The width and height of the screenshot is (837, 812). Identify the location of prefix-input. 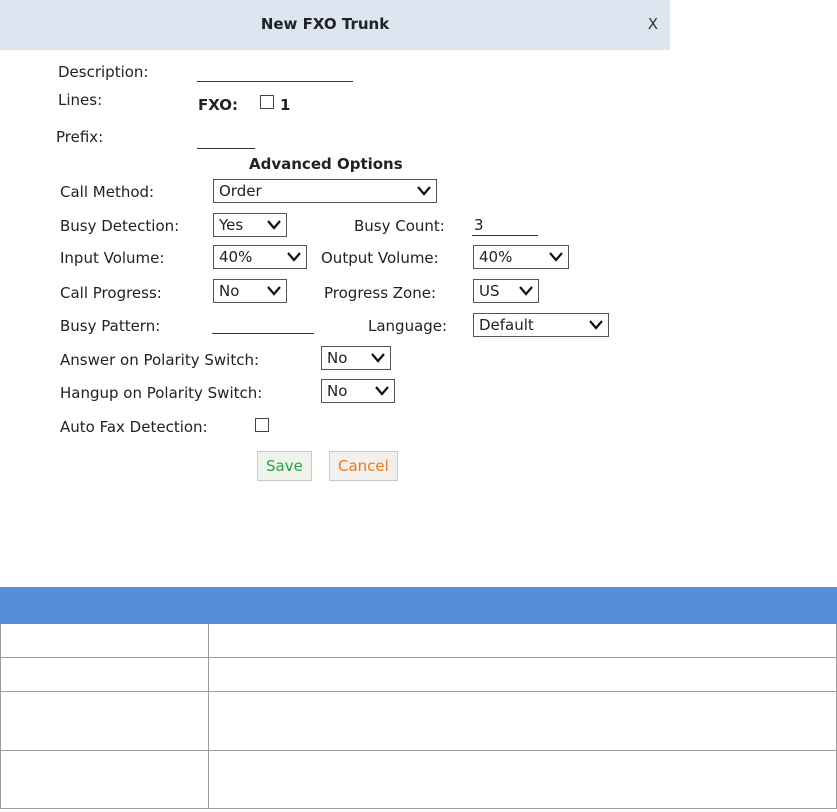
(226, 138).